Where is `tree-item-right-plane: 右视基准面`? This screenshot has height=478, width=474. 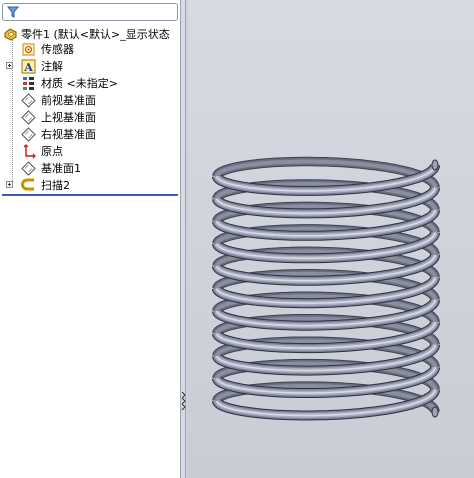
tree-item-right-plane: 右视基准面 is located at coordinates (90, 134).